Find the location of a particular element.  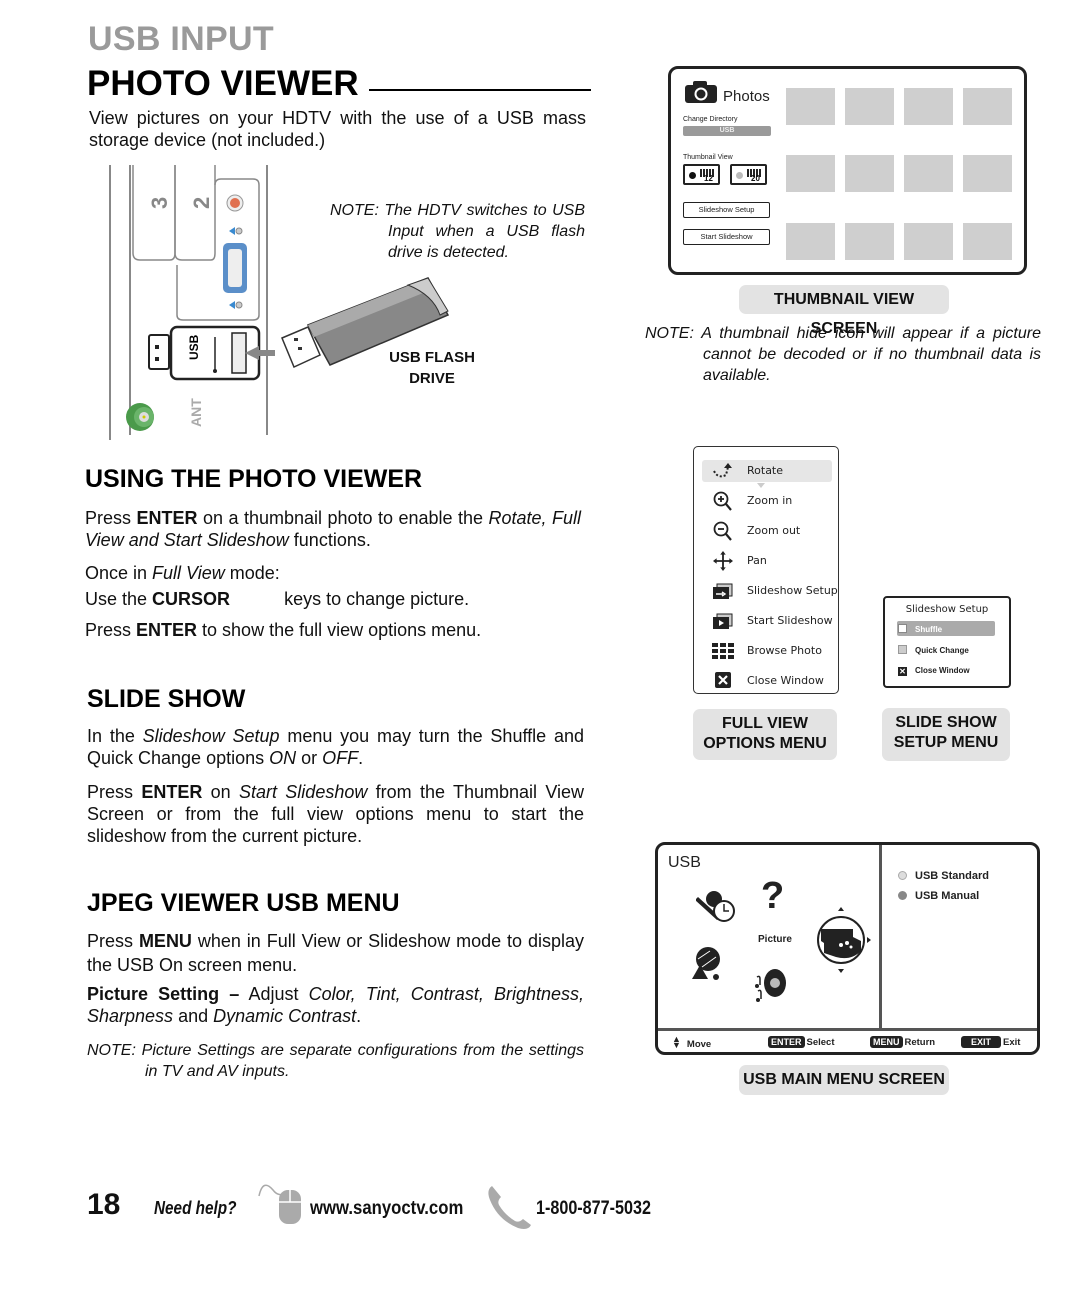

start-slideshow-button: Start Slideshow is located at coordinates (726, 237).